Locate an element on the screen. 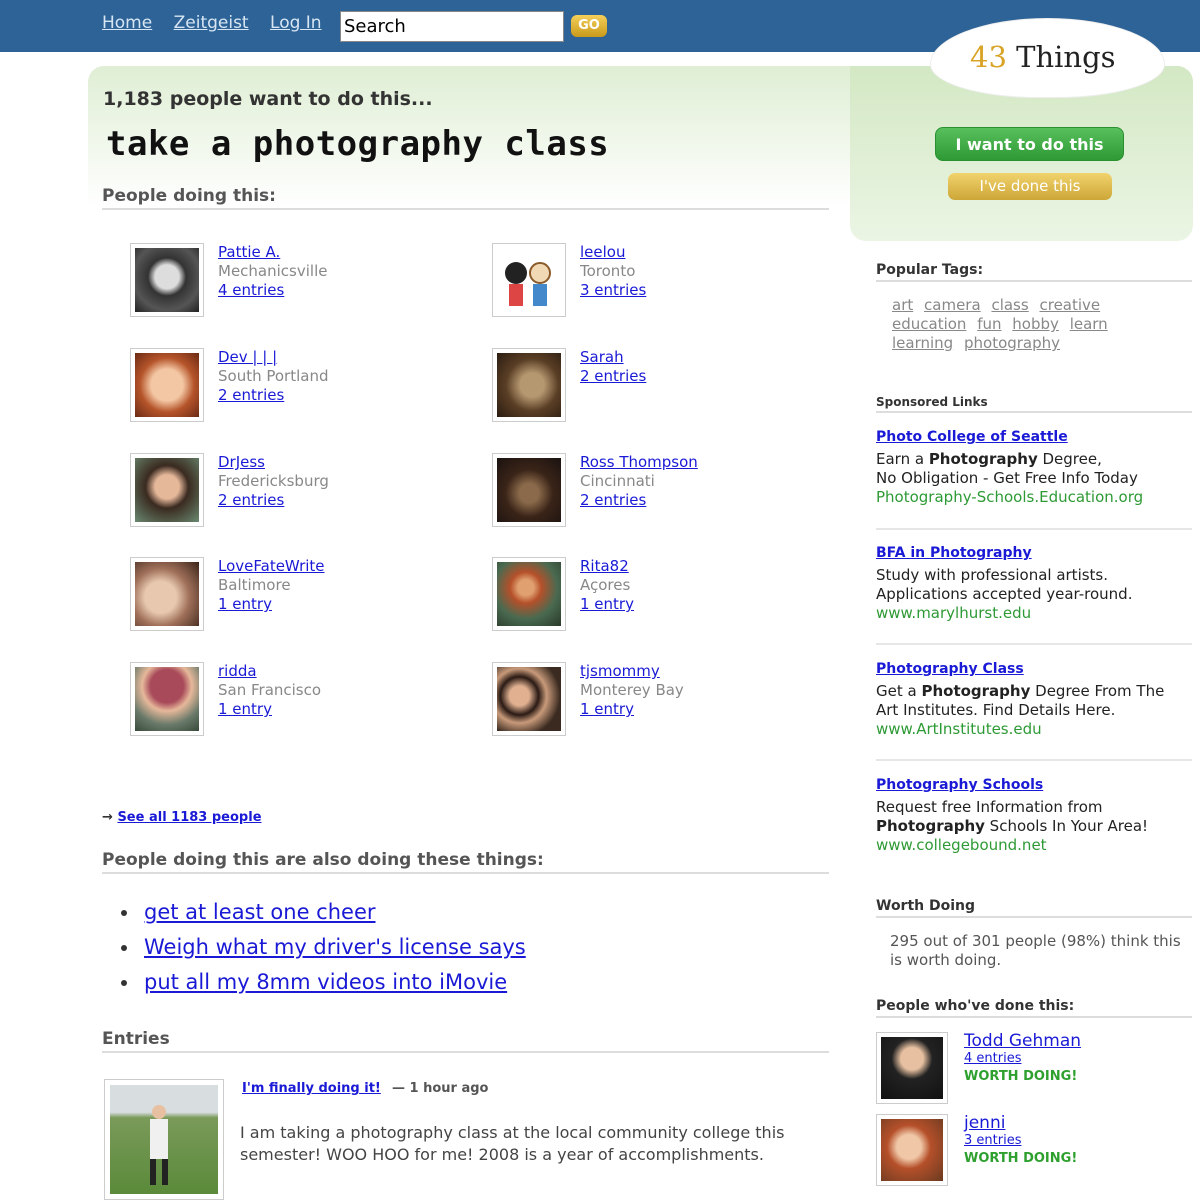  person-name-link: DrJess is located at coordinates (273, 462).